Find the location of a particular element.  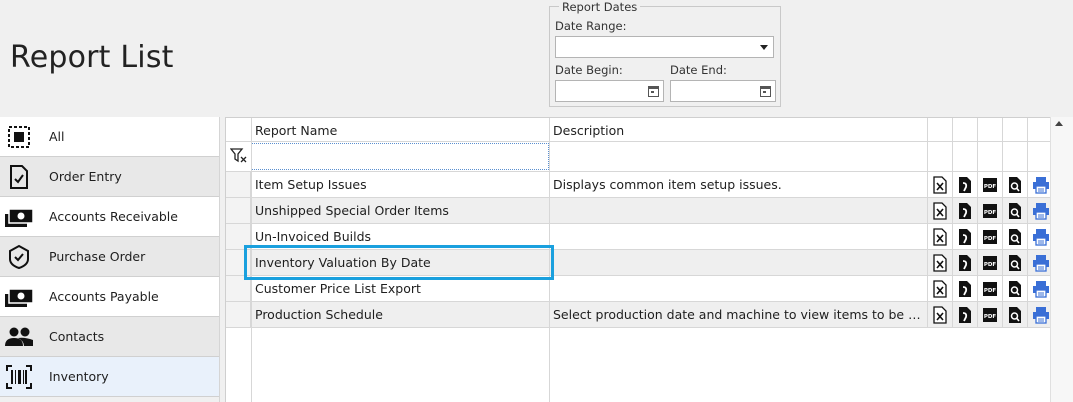

shield-check-icon is located at coordinates (19, 257).